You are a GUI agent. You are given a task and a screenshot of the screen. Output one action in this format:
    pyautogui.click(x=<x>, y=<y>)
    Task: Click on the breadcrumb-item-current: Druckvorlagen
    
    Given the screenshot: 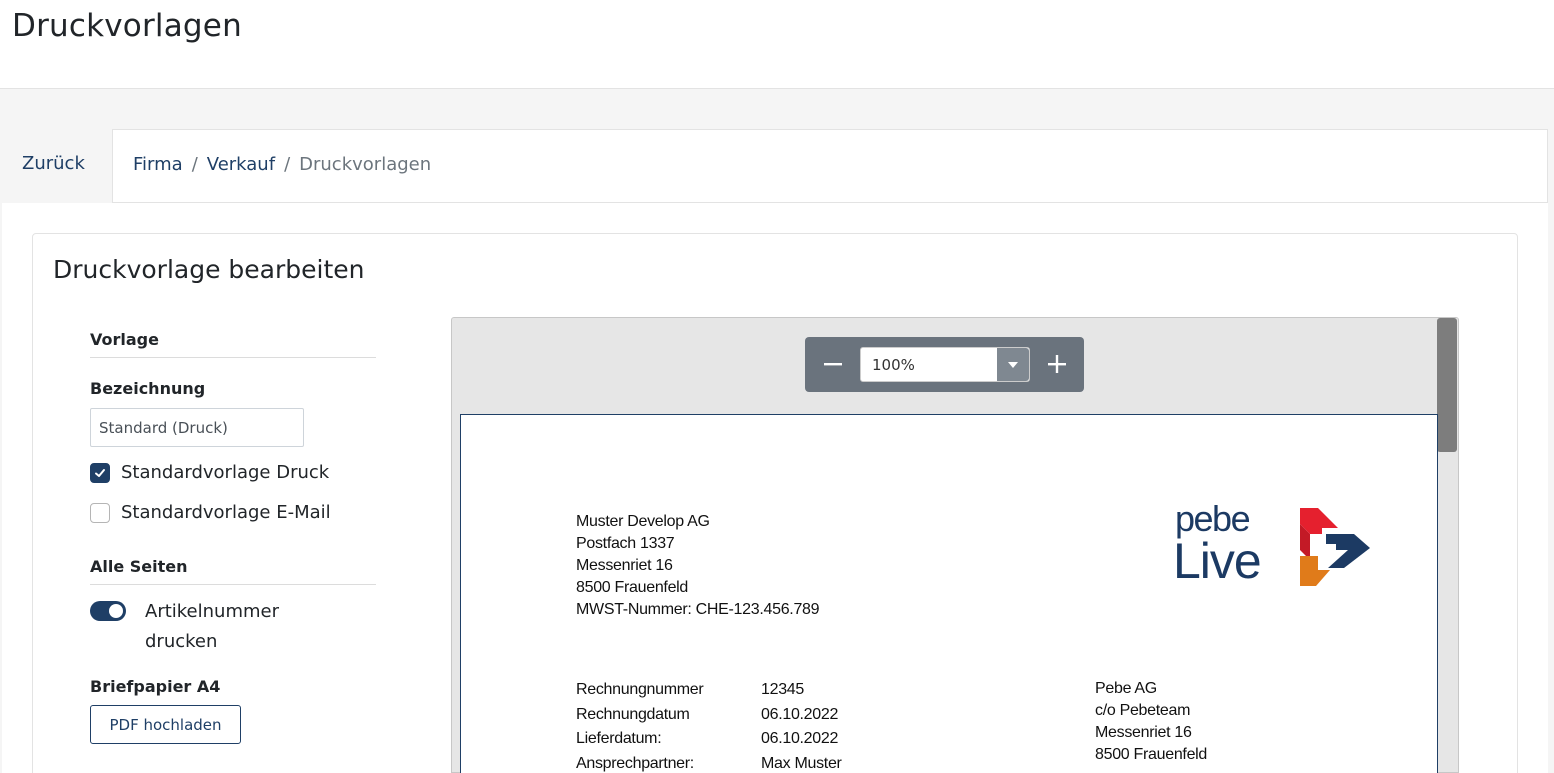 What is the action you would take?
    pyautogui.click(x=365, y=164)
    